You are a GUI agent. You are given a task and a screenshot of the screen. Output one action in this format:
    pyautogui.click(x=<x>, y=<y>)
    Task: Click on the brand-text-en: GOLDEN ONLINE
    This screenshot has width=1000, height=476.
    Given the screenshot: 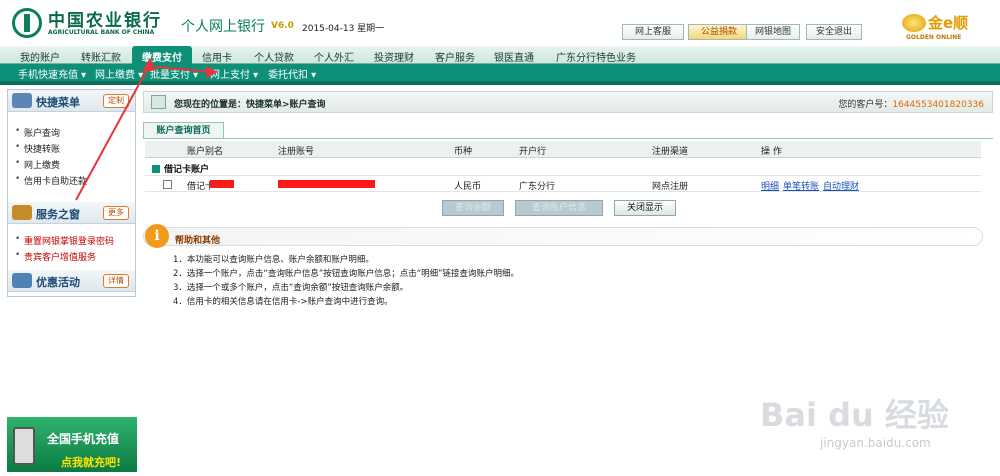 What is the action you would take?
    pyautogui.click(x=934, y=37)
    